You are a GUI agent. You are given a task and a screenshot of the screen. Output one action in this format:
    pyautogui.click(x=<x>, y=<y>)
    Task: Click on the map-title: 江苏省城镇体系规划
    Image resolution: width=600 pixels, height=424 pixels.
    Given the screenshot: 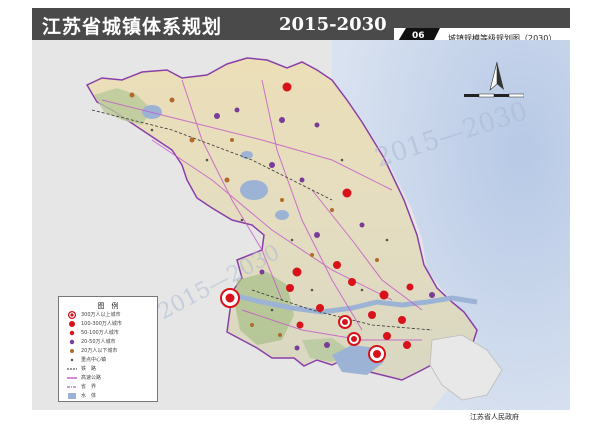 What is the action you would take?
    pyautogui.click(x=132, y=27)
    